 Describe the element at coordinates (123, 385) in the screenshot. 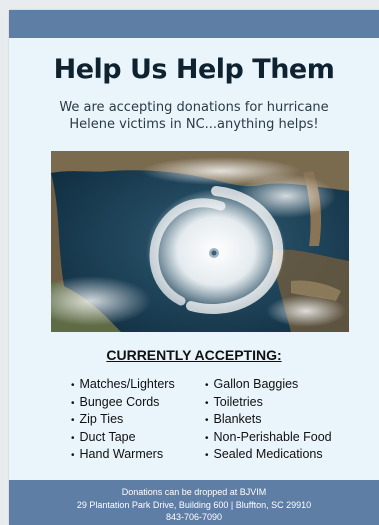

I see `list-item: Matches/Lighters` at that location.